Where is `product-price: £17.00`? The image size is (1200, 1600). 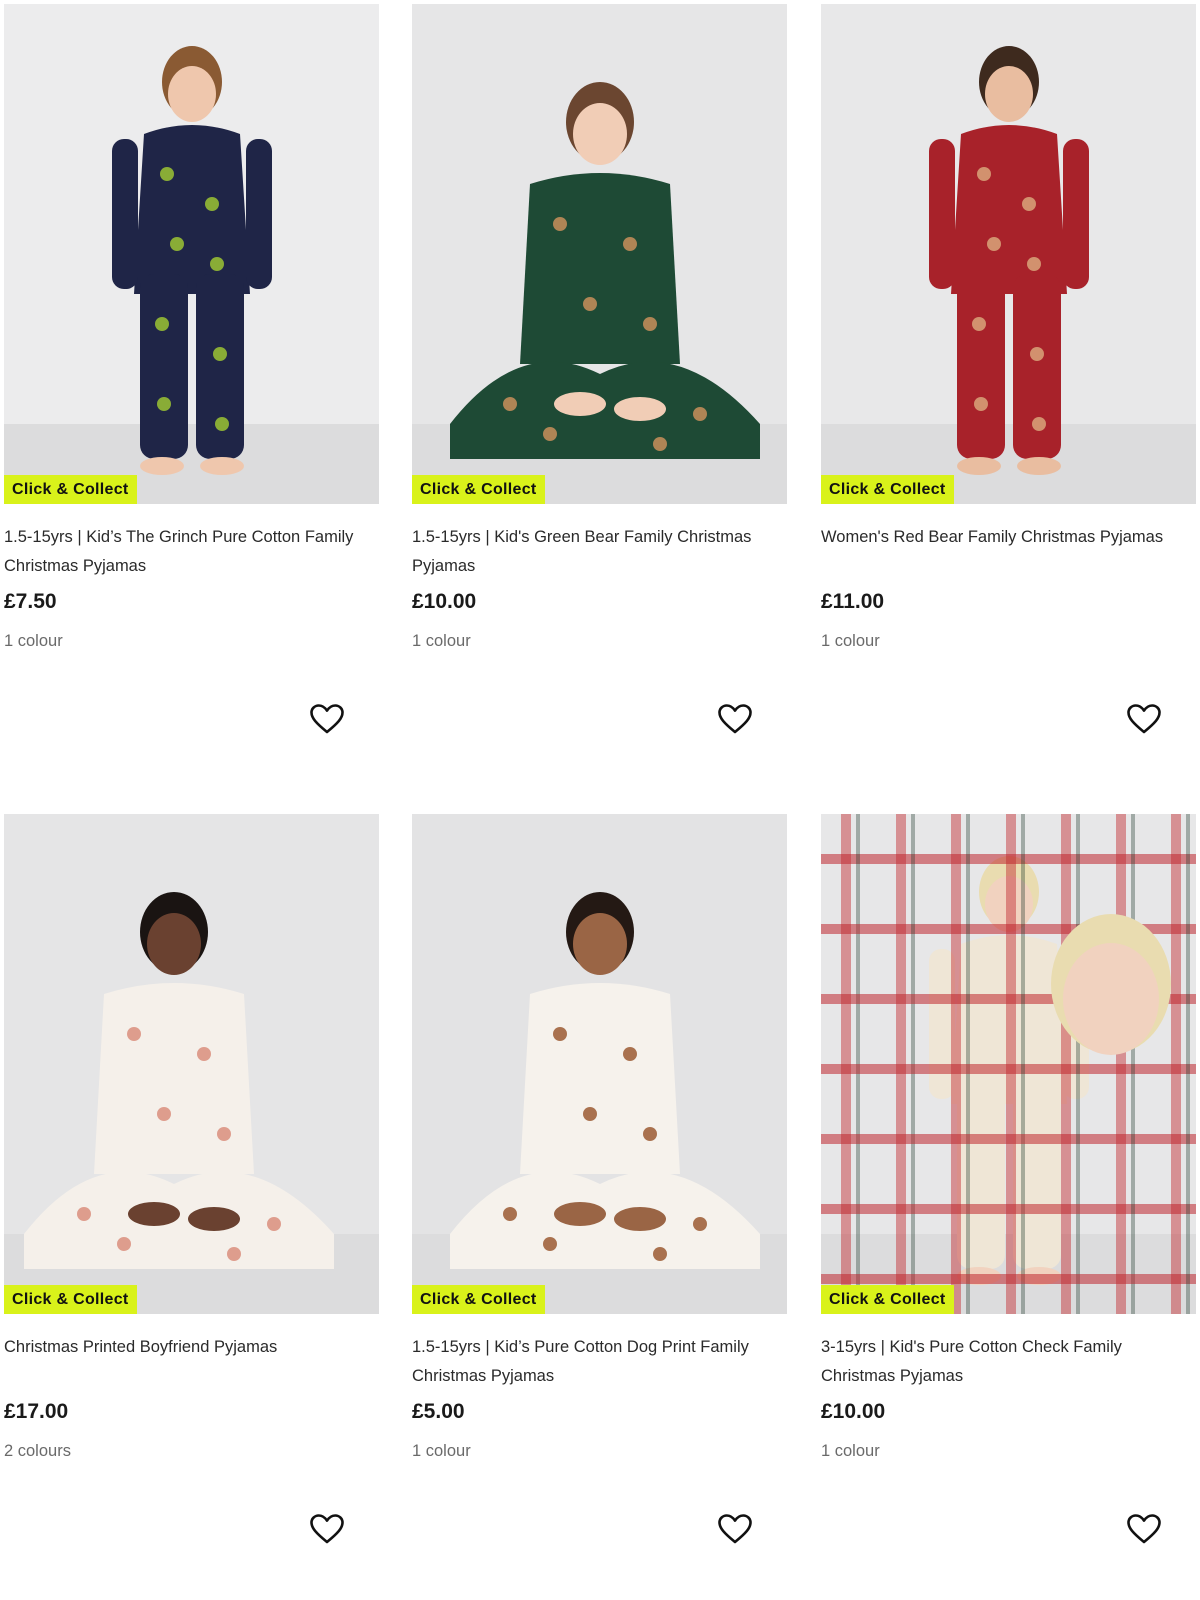 product-price: £17.00 is located at coordinates (36, 1411).